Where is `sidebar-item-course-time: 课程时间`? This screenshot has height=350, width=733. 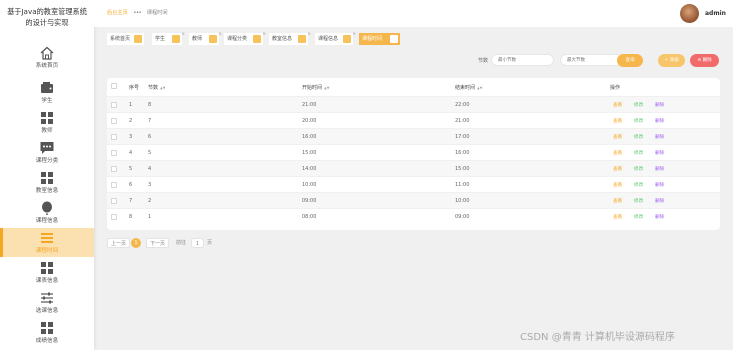 sidebar-item-course-time: 课程时间 is located at coordinates (47, 242).